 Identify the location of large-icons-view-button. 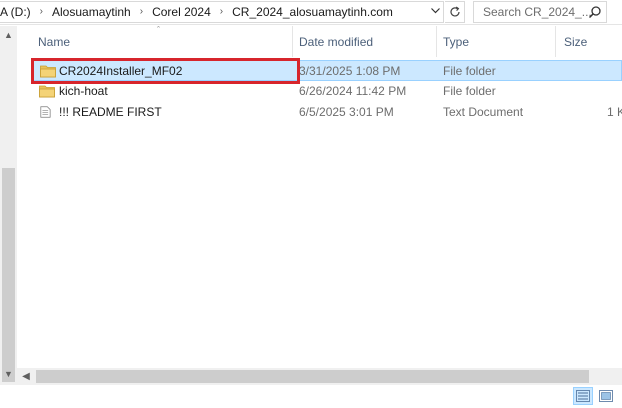
(606, 396).